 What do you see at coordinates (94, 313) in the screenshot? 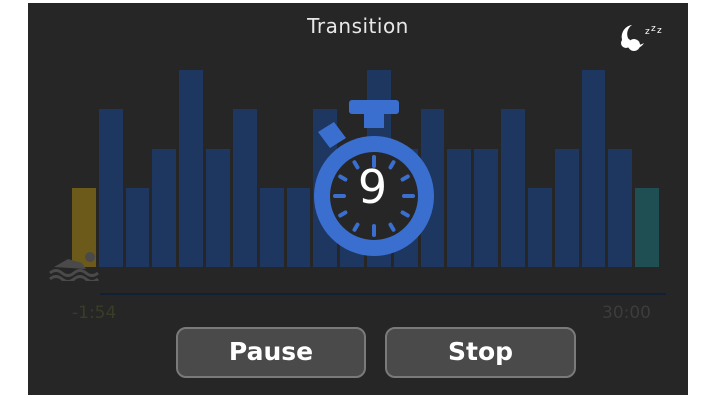
I see `tick-label-start: -1:54` at bounding box center [94, 313].